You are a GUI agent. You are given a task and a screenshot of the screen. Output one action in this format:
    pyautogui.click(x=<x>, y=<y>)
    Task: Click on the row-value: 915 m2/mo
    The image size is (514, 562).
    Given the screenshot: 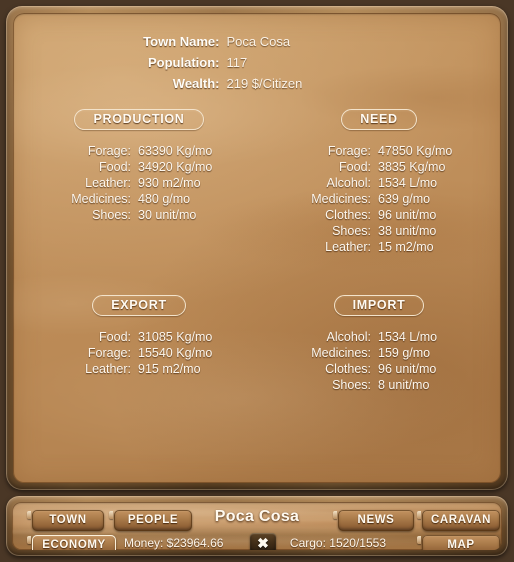 What is the action you would take?
    pyautogui.click(x=169, y=369)
    